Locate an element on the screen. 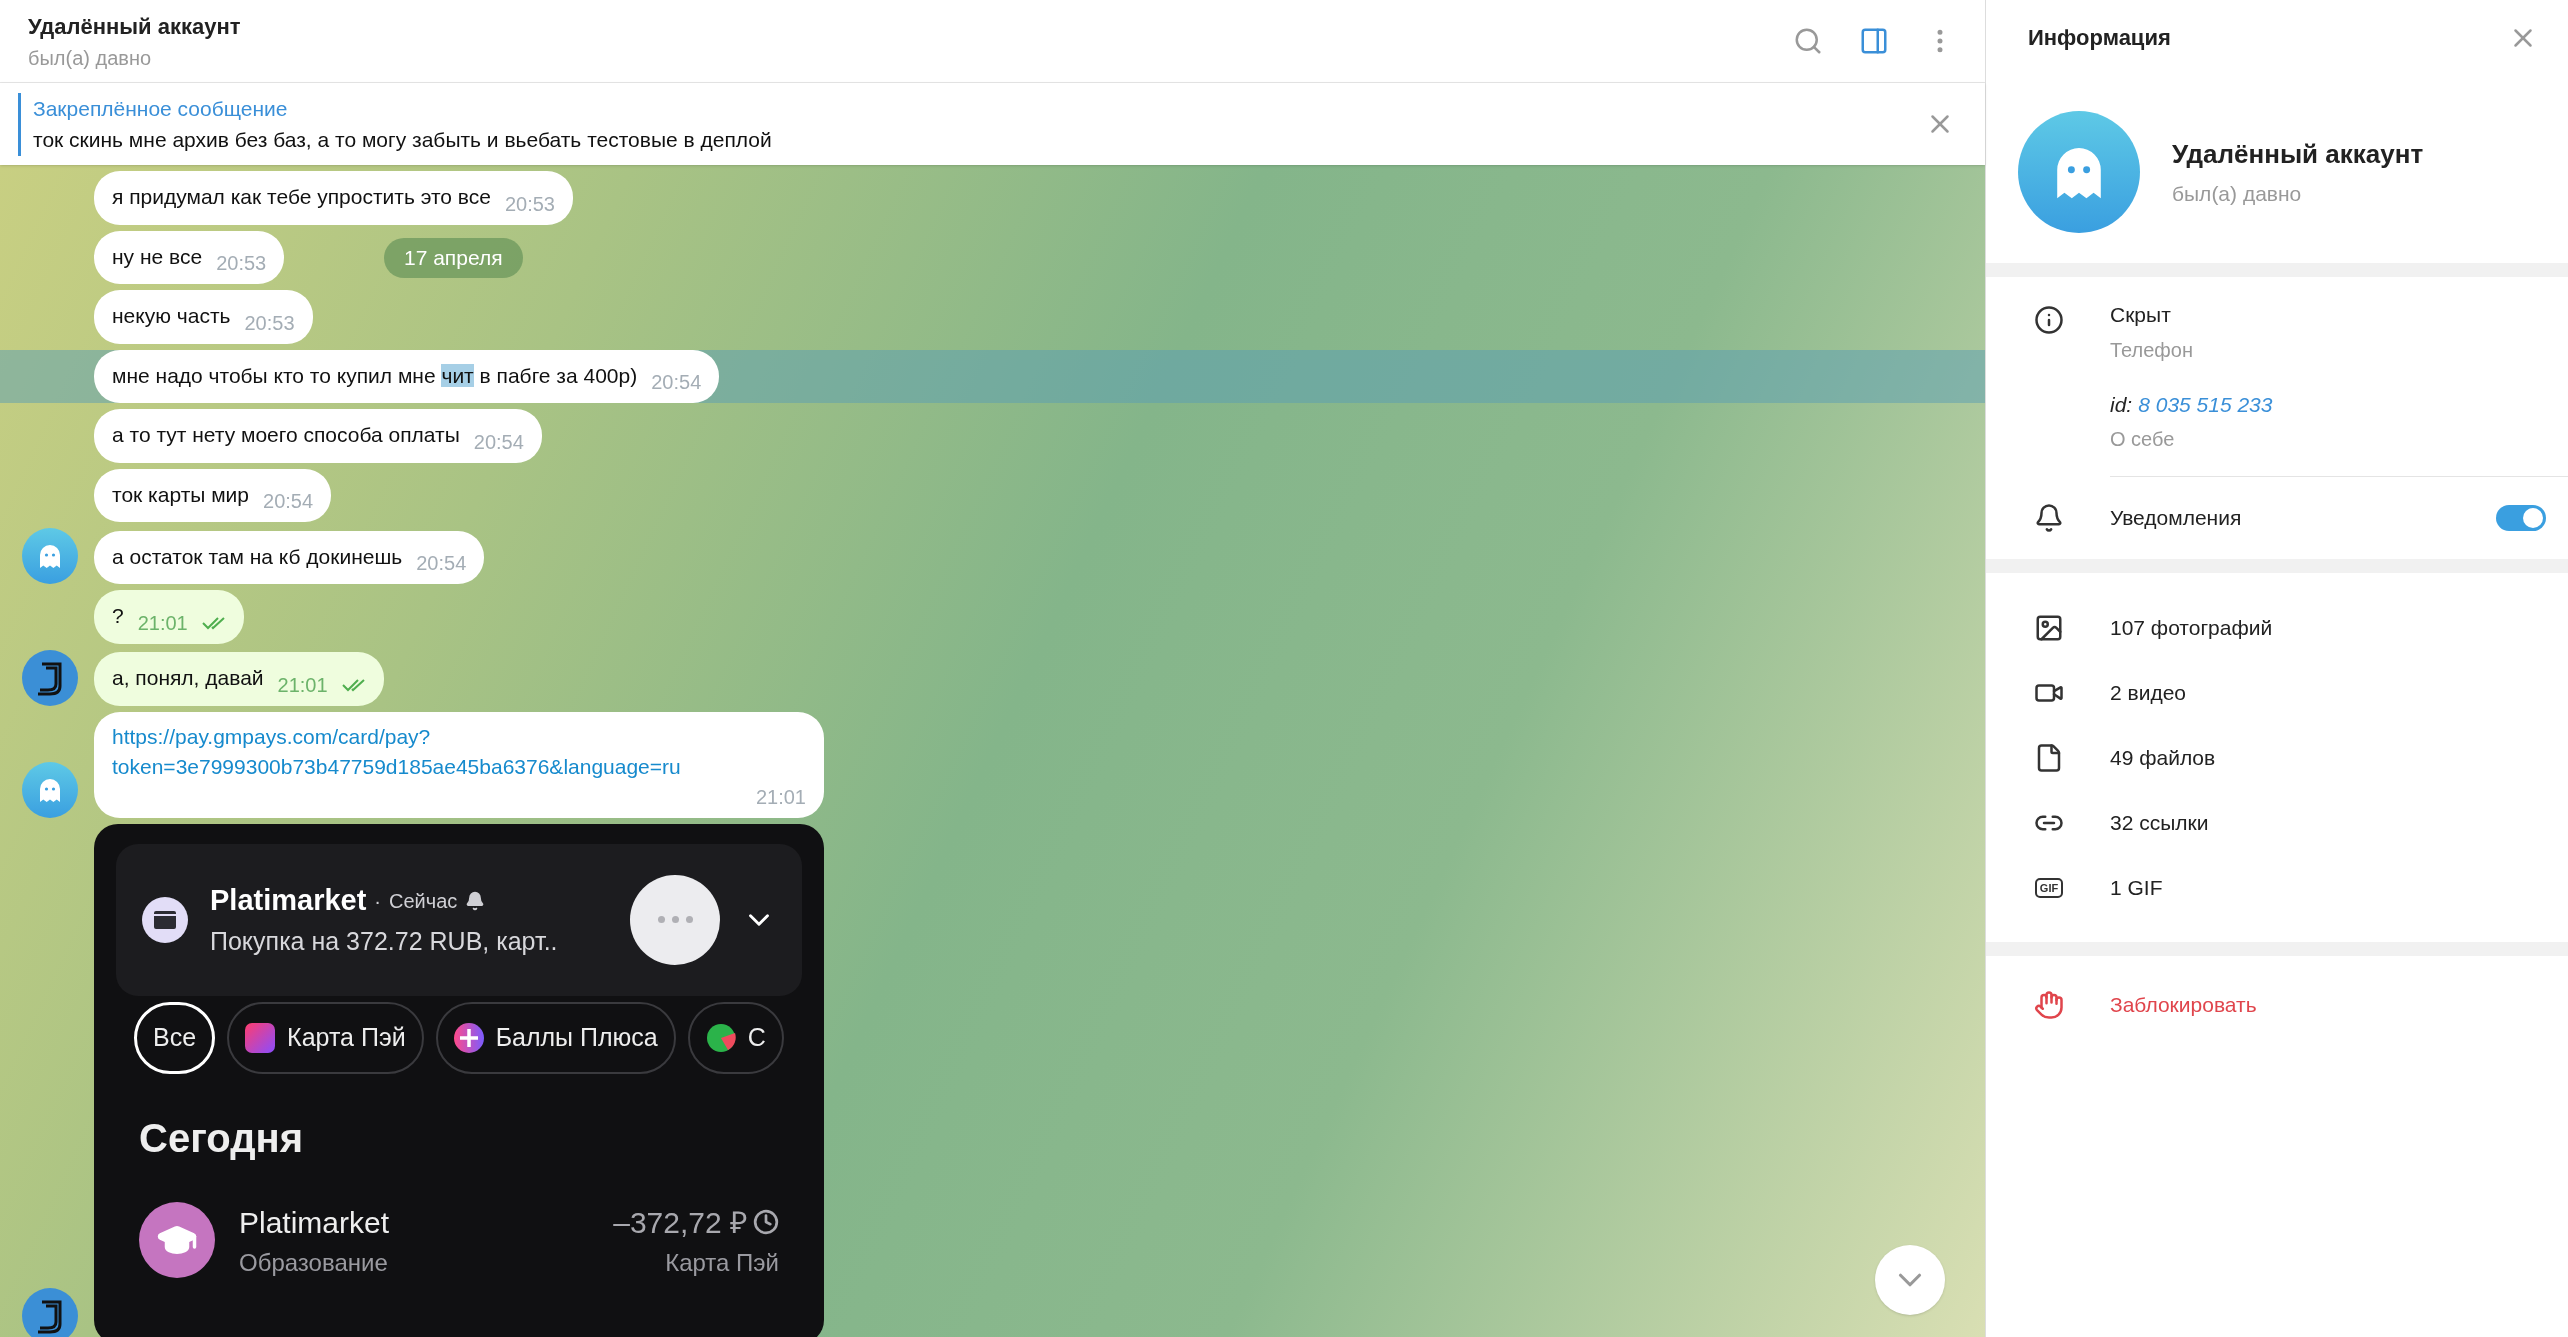 This screenshot has height=1337, width=2568. pinned-text: ток скинь мне архив без баз, а то могу забыть и вьебать тестовые в деплой is located at coordinates (402, 140).